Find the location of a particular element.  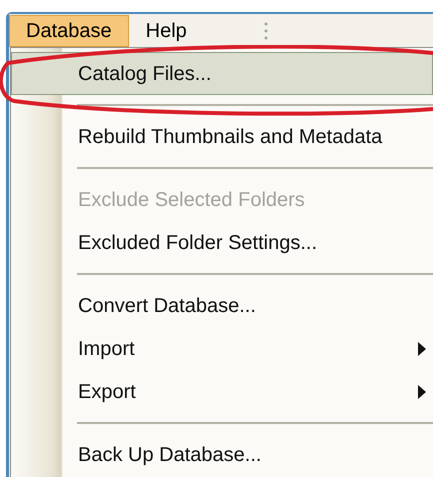

menu-item: Rebuild Thumbnails and Metadata is located at coordinates (222, 136).